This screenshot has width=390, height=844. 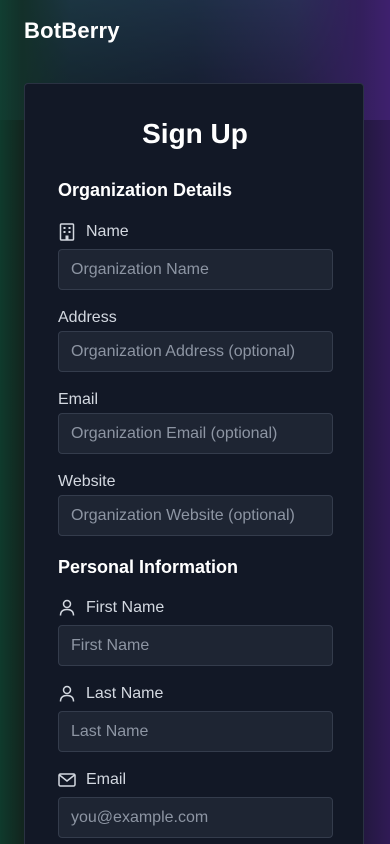 I want to click on org-name-label: Name, so click(x=93, y=232).